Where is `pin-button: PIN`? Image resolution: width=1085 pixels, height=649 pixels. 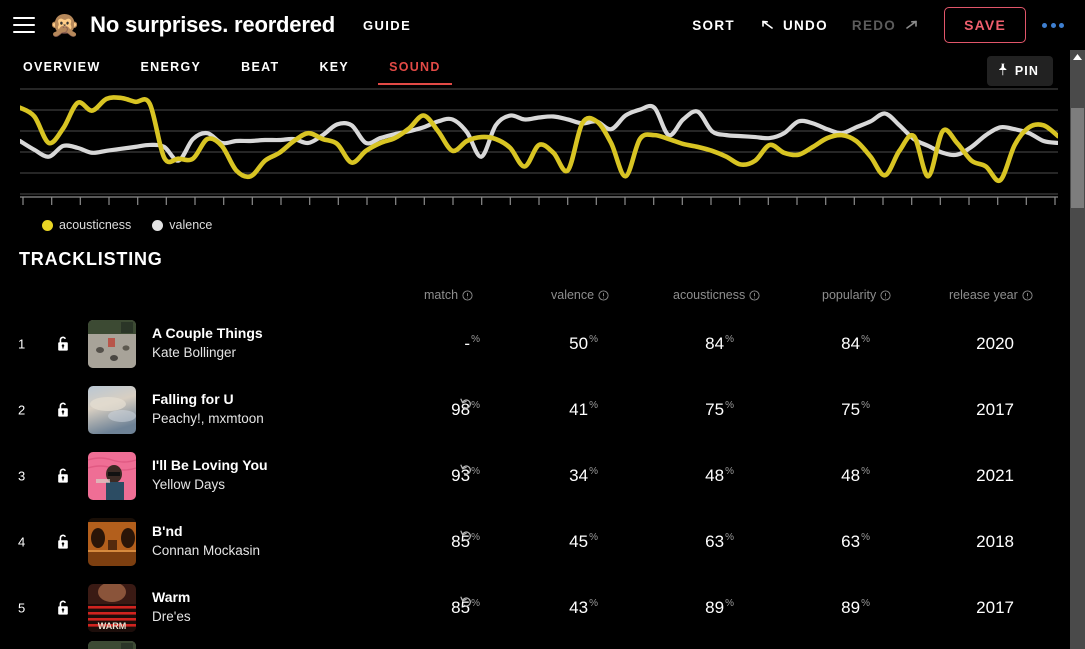
pin-button: PIN is located at coordinates (1019, 71).